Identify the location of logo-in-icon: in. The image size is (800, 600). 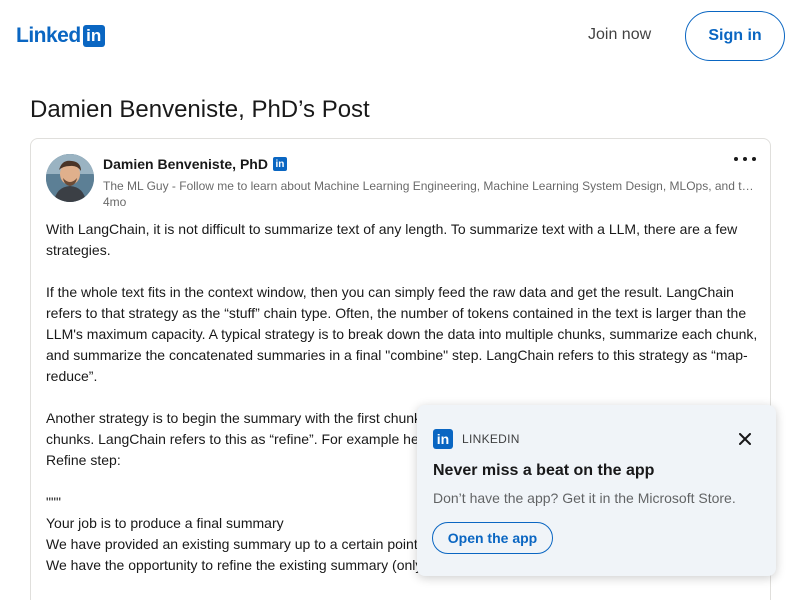
(93, 36).